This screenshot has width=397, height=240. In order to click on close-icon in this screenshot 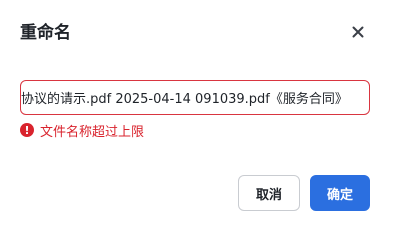, I will do `click(358, 32)`.